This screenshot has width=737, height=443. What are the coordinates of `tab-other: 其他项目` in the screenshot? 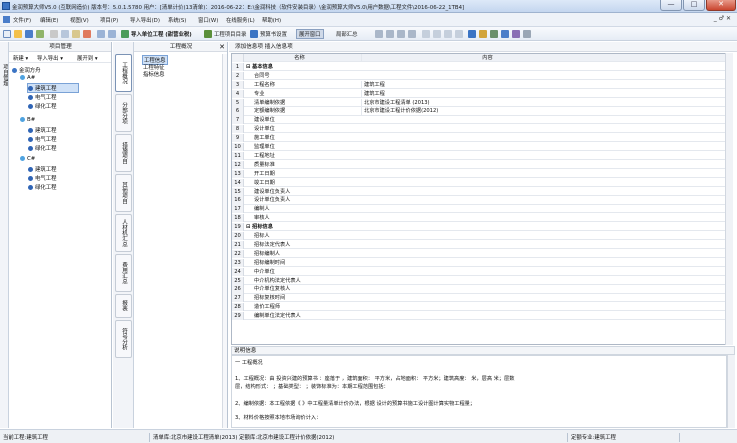 It's located at (123, 193).